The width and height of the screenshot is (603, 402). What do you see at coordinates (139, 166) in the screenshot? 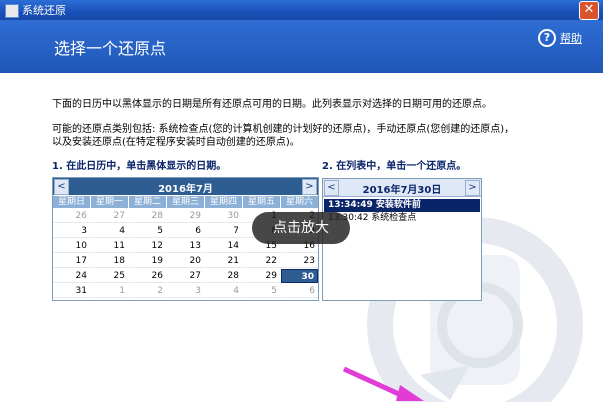
I see `step1-instruction: 1. 在此日历中，单击黑体显示的日期。` at bounding box center [139, 166].